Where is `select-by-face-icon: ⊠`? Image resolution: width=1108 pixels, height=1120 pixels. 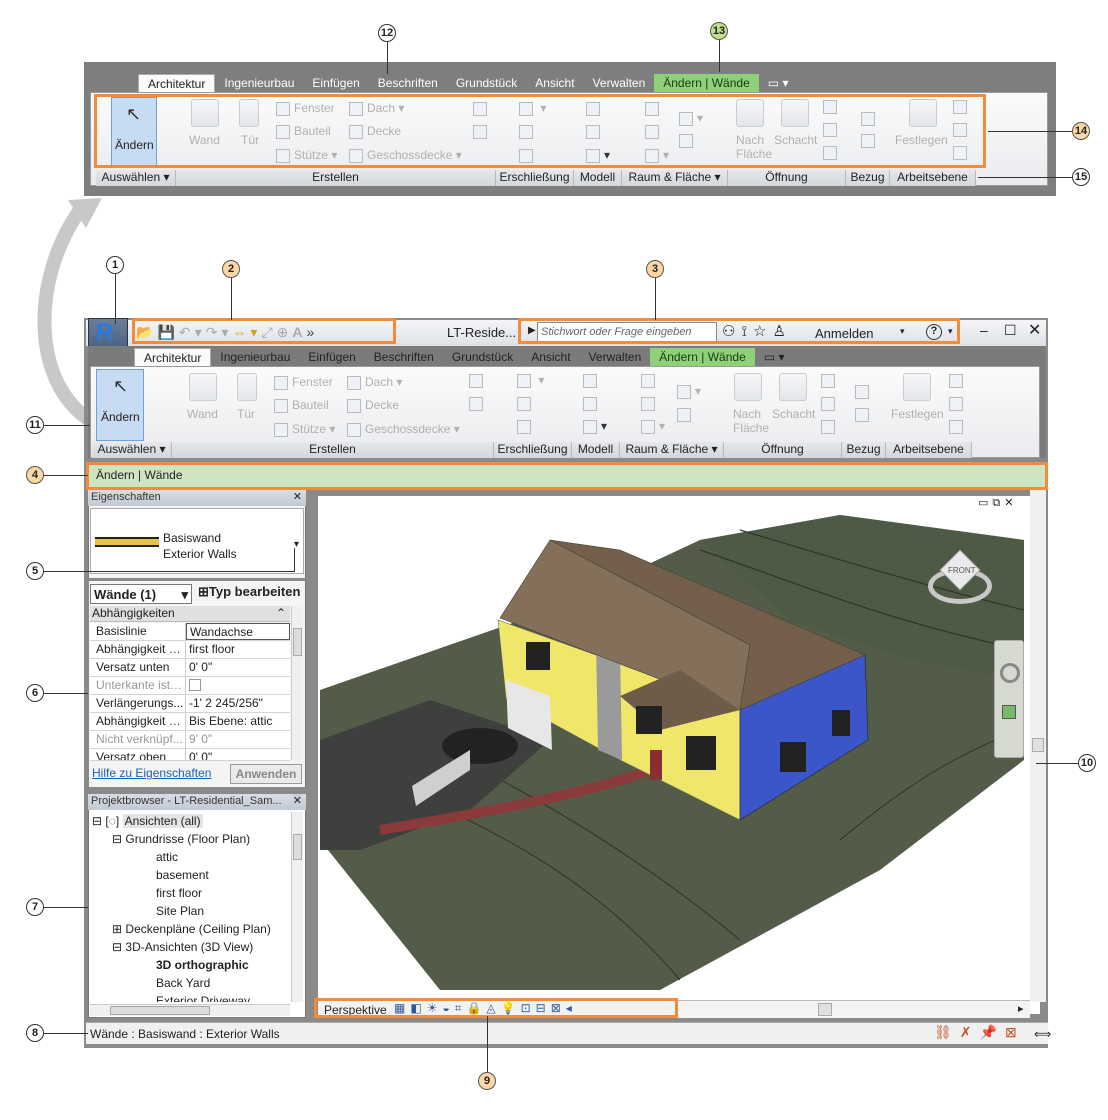
select-by-face-icon: ⊠ is located at coordinates (1015, 1032).